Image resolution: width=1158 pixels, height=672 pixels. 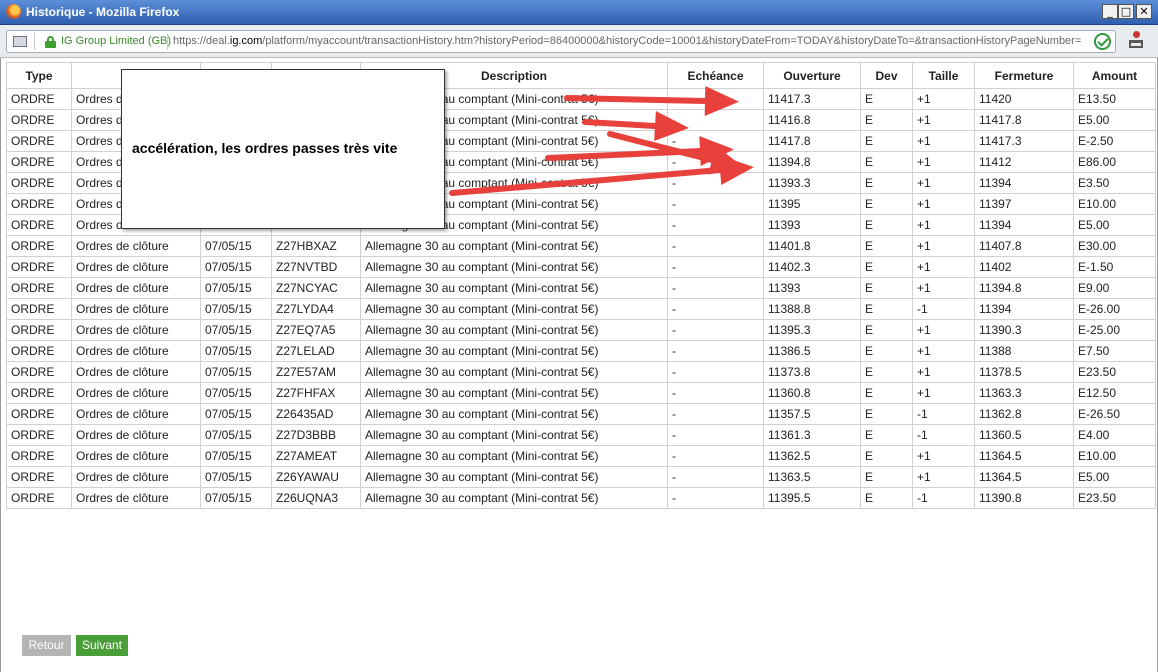 I want to click on addon-icon, so click(x=1136, y=40).